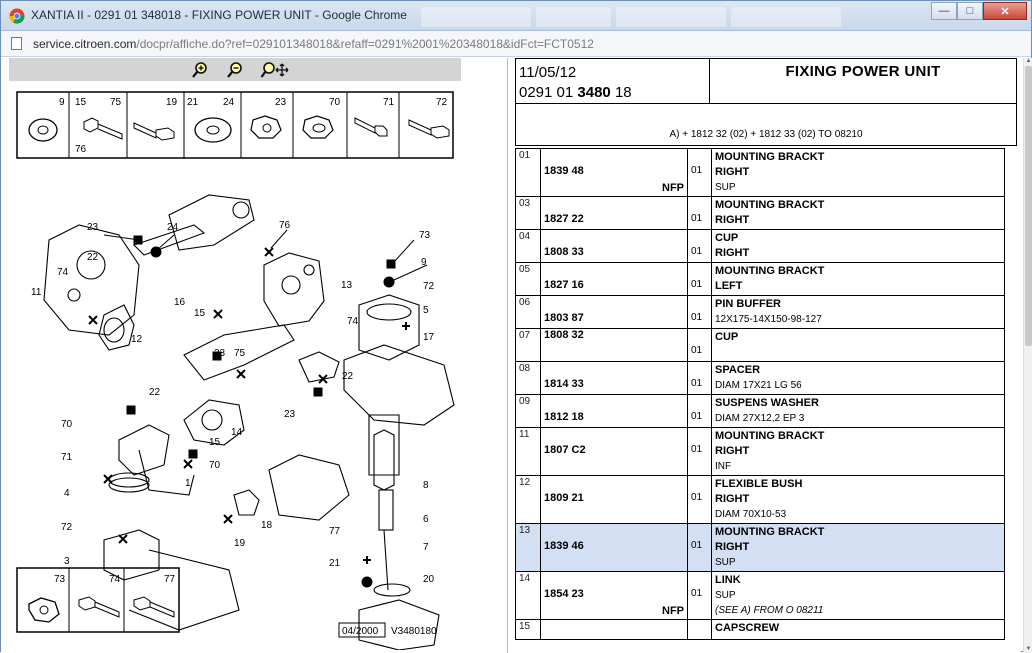 The width and height of the screenshot is (1032, 653). What do you see at coordinates (760, 345) in the screenshot?
I see `parts-table-row: 07 1808 32 01 CUP` at bounding box center [760, 345].